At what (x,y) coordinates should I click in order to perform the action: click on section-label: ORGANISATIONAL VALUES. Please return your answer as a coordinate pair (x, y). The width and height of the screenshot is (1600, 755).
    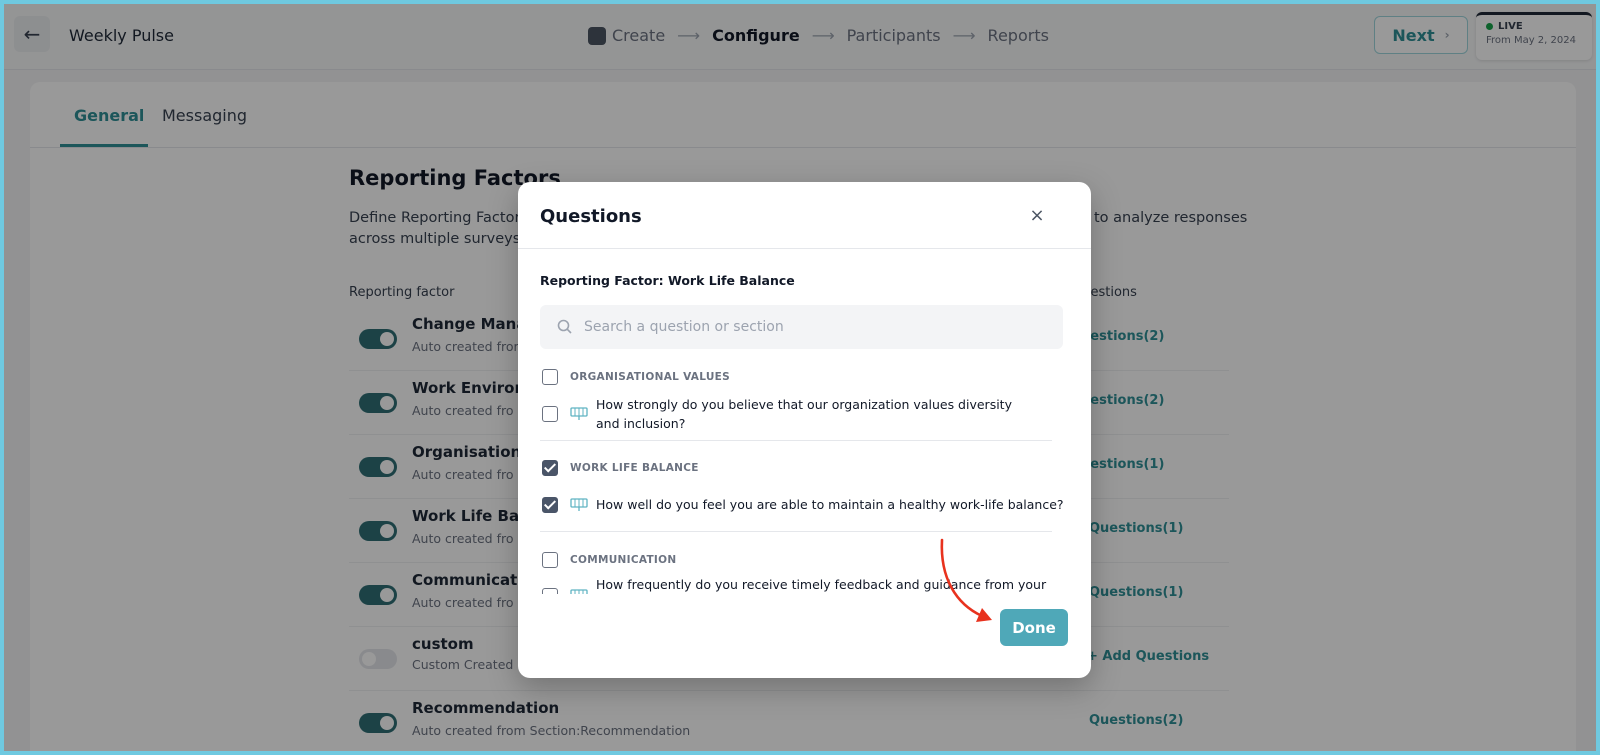
    Looking at the image, I should click on (650, 377).